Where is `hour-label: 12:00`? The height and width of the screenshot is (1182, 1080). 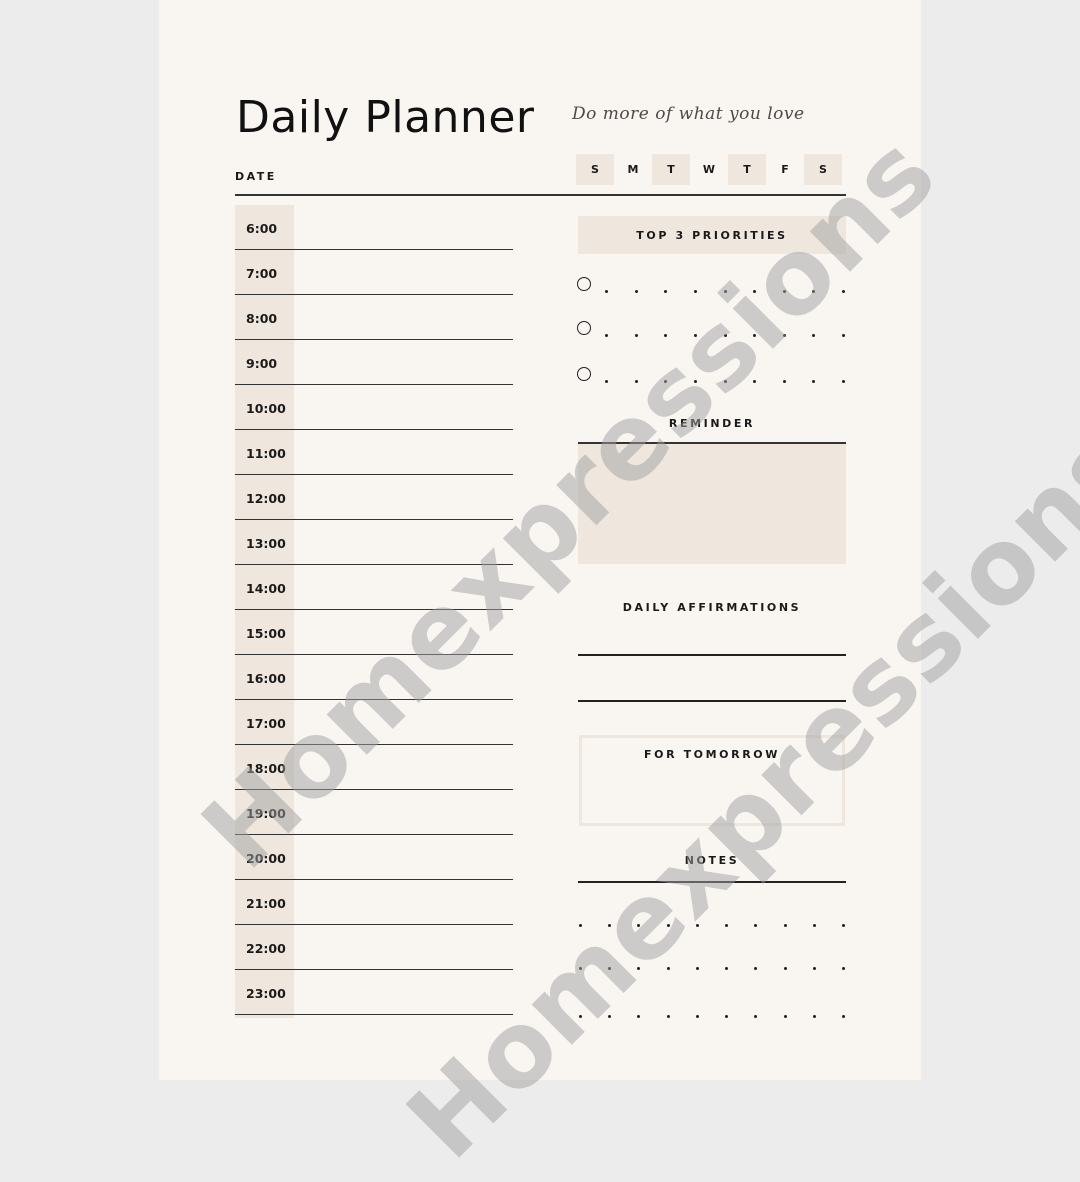
hour-label: 12:00 is located at coordinates (266, 498).